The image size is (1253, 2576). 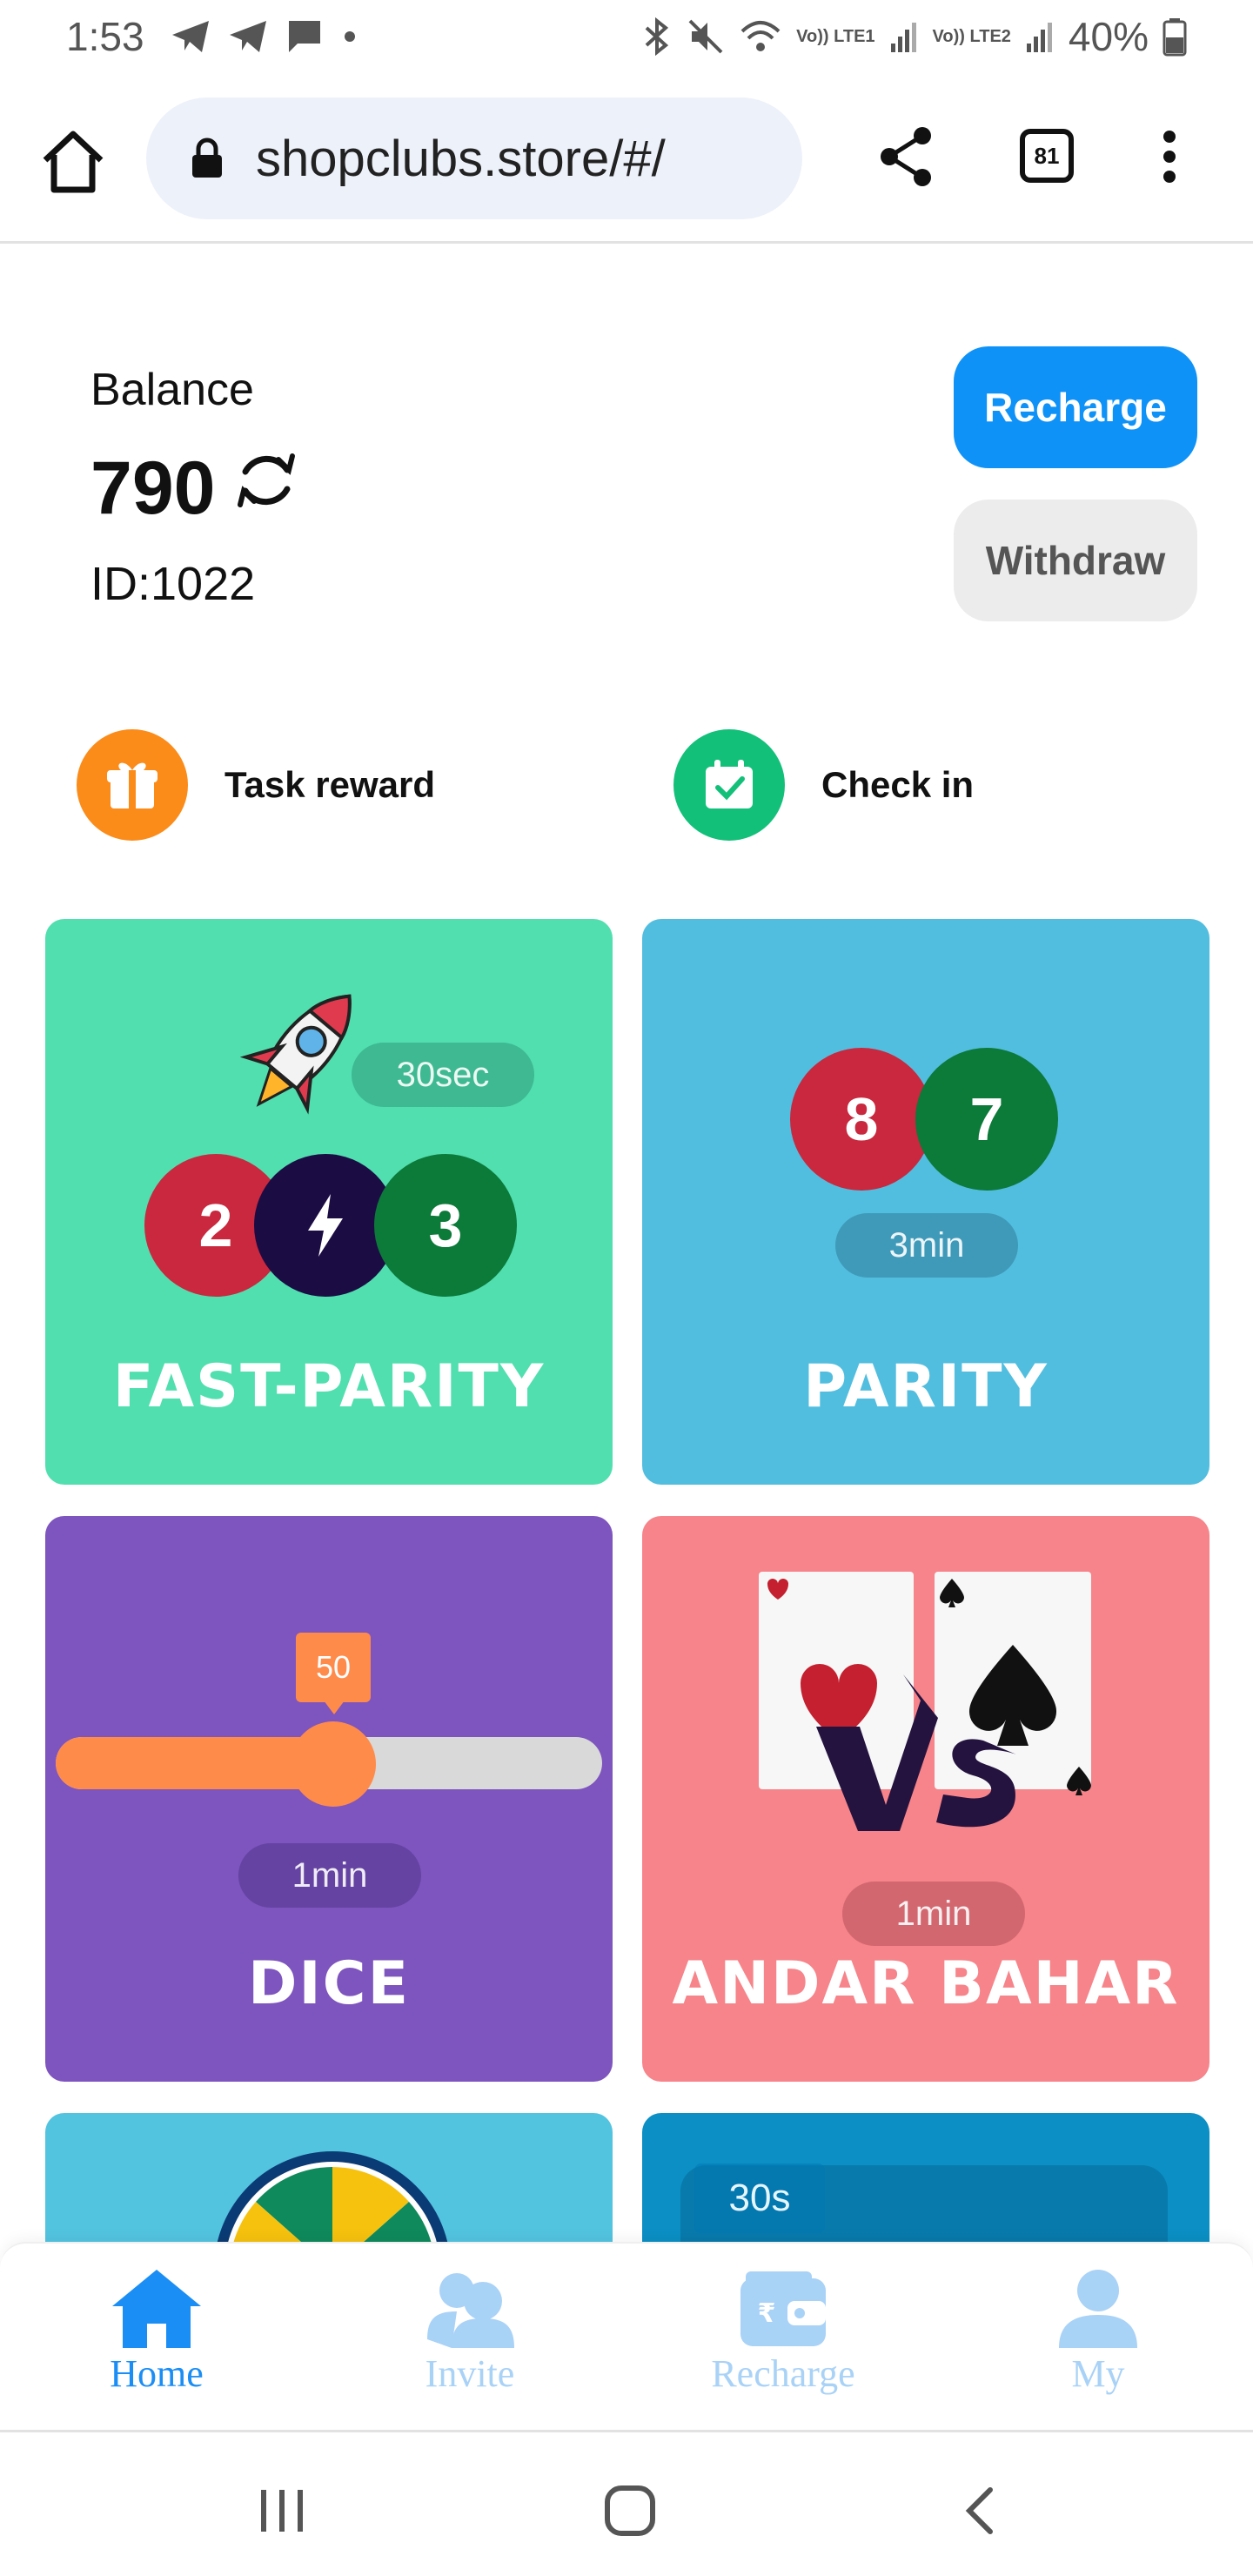 What do you see at coordinates (907, 157) in the screenshot?
I see `share-icon` at bounding box center [907, 157].